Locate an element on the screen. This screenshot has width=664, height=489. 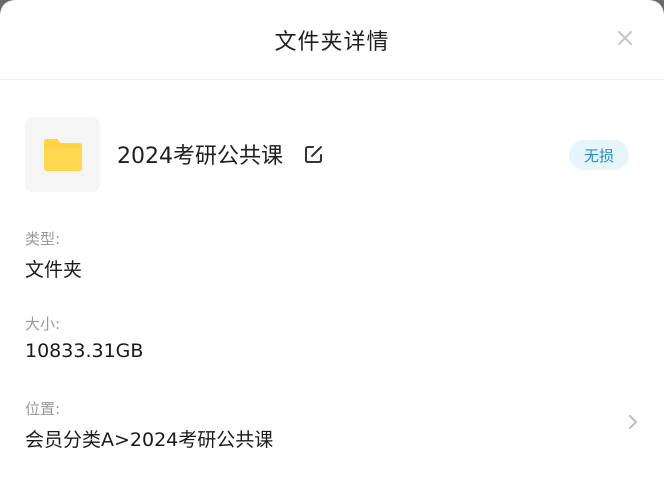
location-value: 会员分类A>2024考研公共课 is located at coordinates (149, 440).